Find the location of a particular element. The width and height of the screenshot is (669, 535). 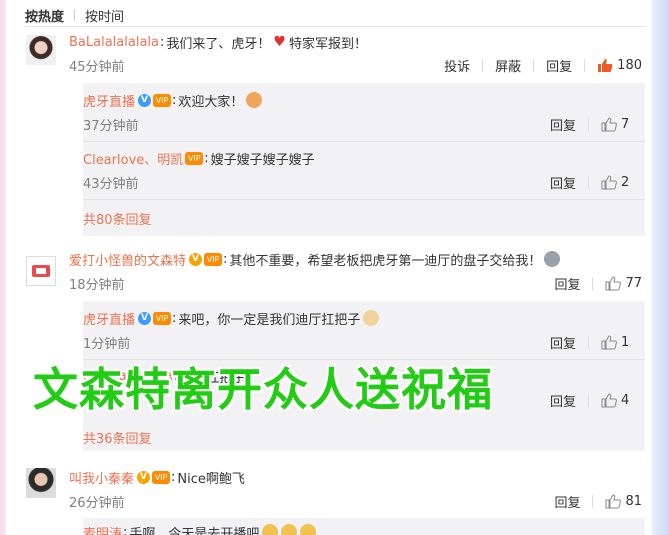

sort-divider is located at coordinates (75, 15).